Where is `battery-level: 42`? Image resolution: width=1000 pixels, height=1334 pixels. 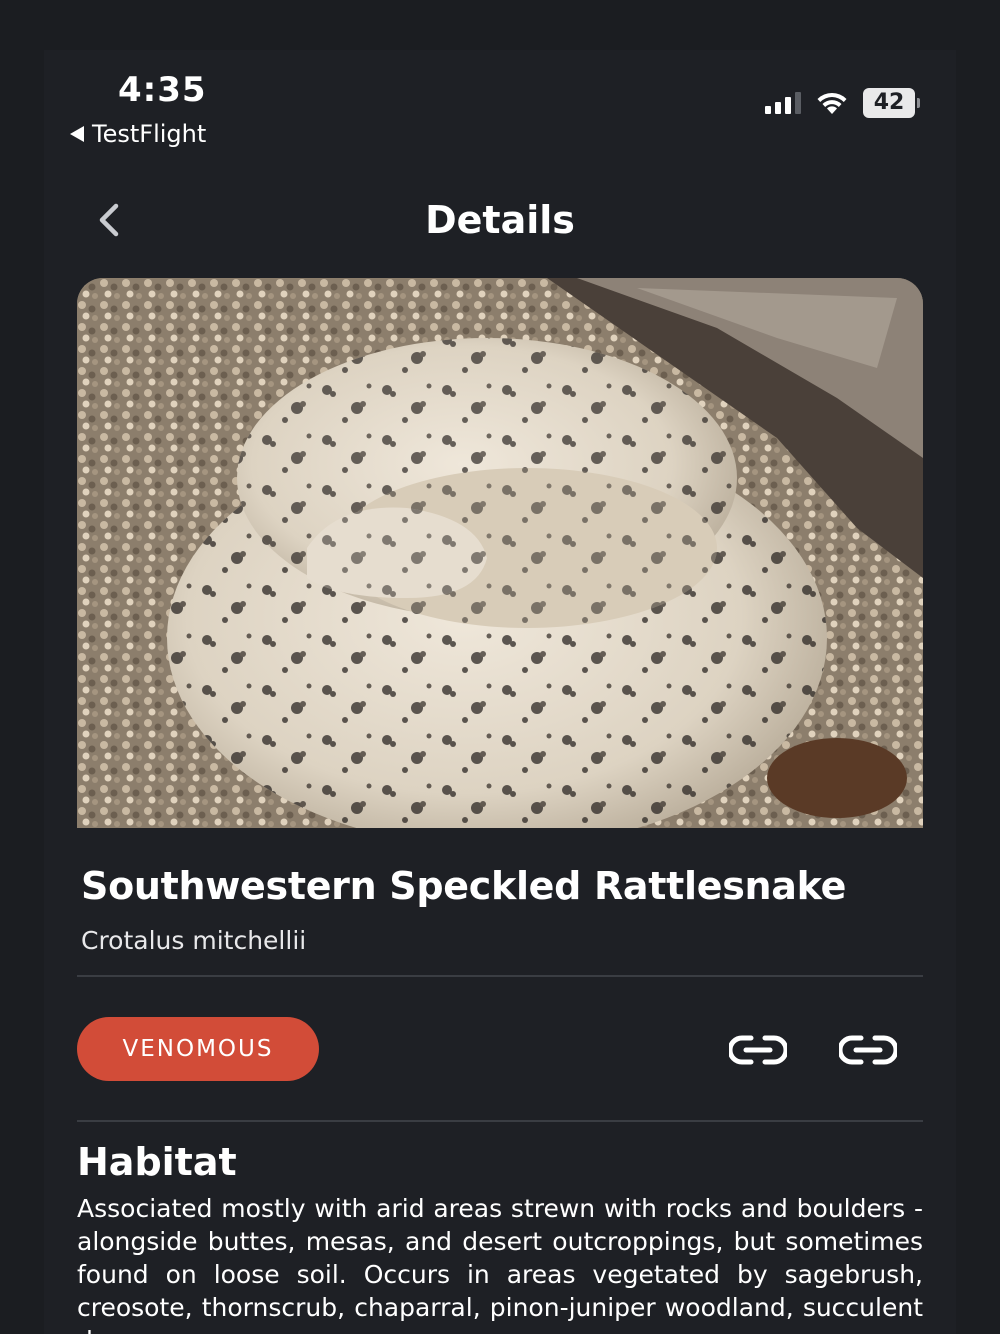
battery-level: 42 is located at coordinates (889, 103).